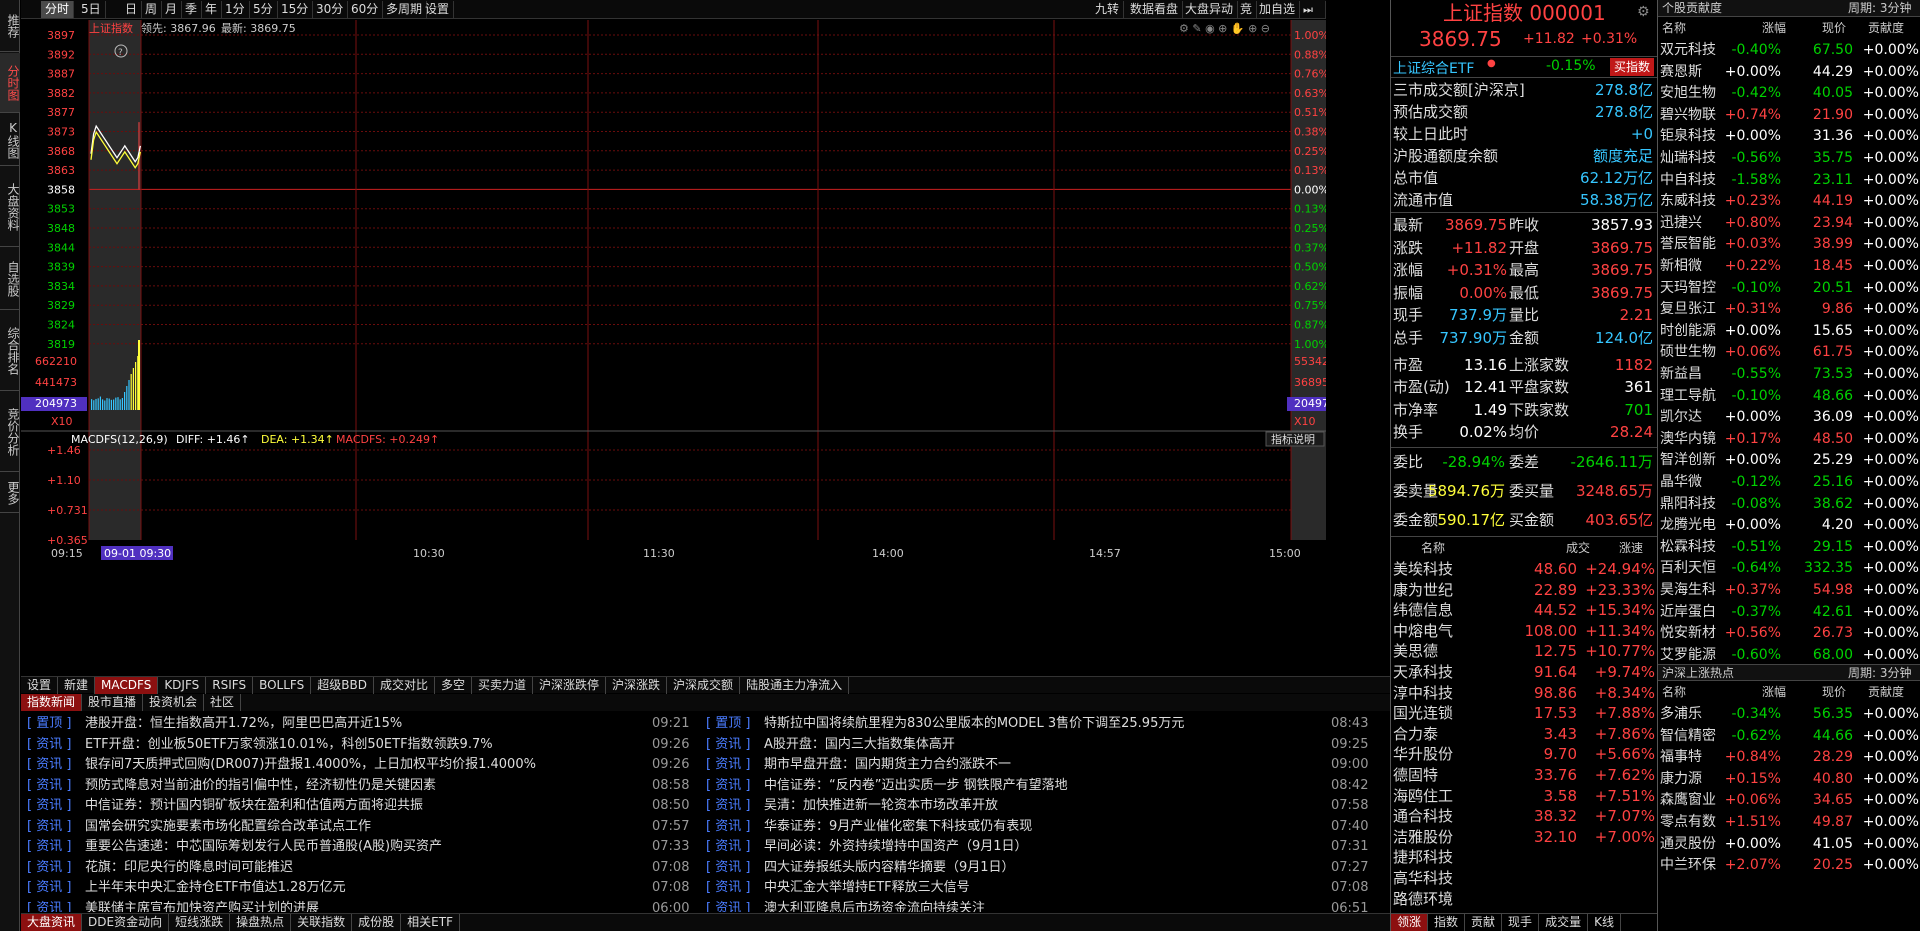 The width and height of the screenshot is (1920, 931). What do you see at coordinates (10, 432) in the screenshot?
I see `sidebar-item-auction: 竞价分析` at bounding box center [10, 432].